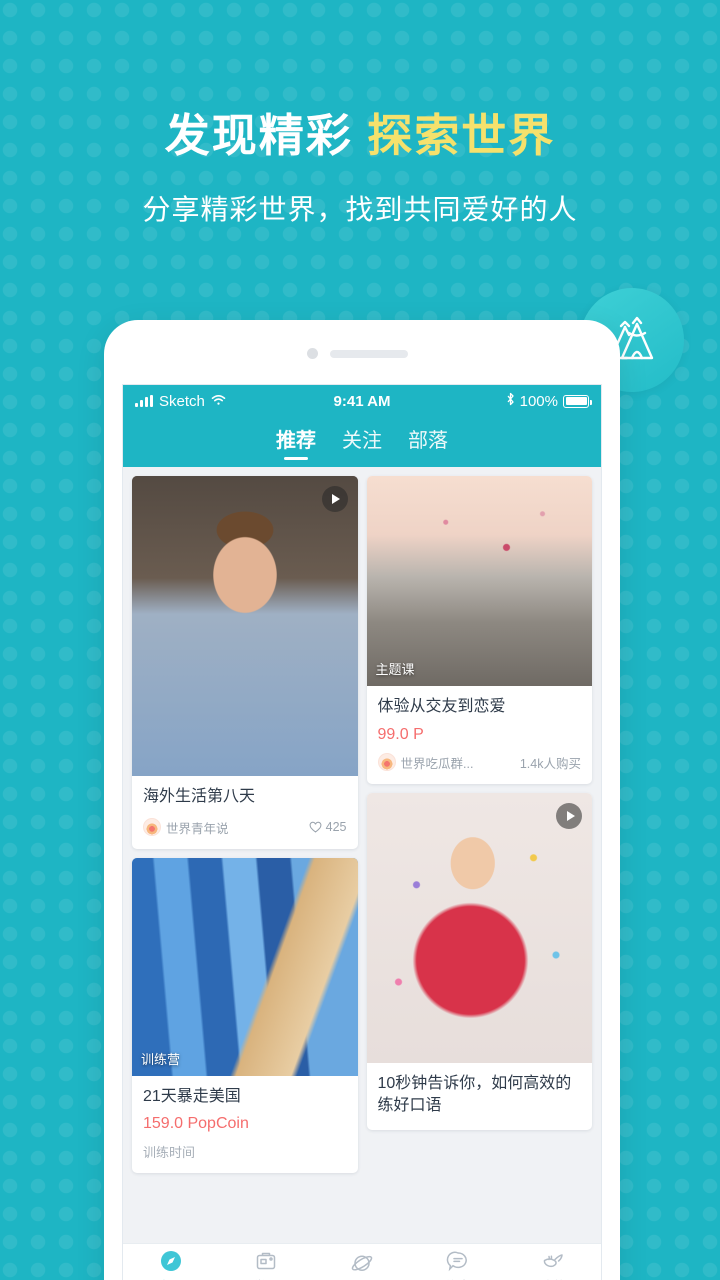  I want to click on card-media: 训练营, so click(245, 966).